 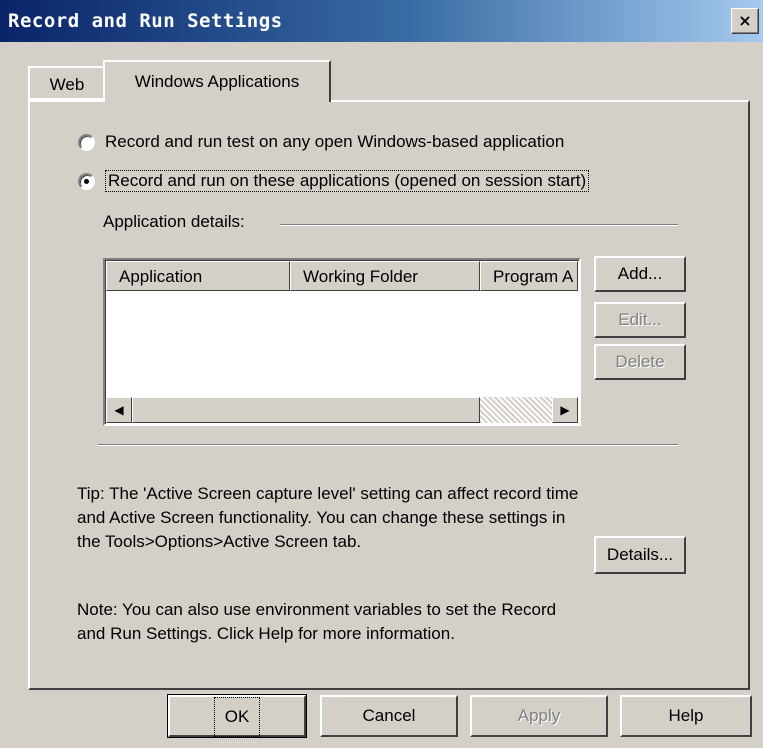 What do you see at coordinates (389, 716) in the screenshot?
I see `cancel-button: Cancel` at bounding box center [389, 716].